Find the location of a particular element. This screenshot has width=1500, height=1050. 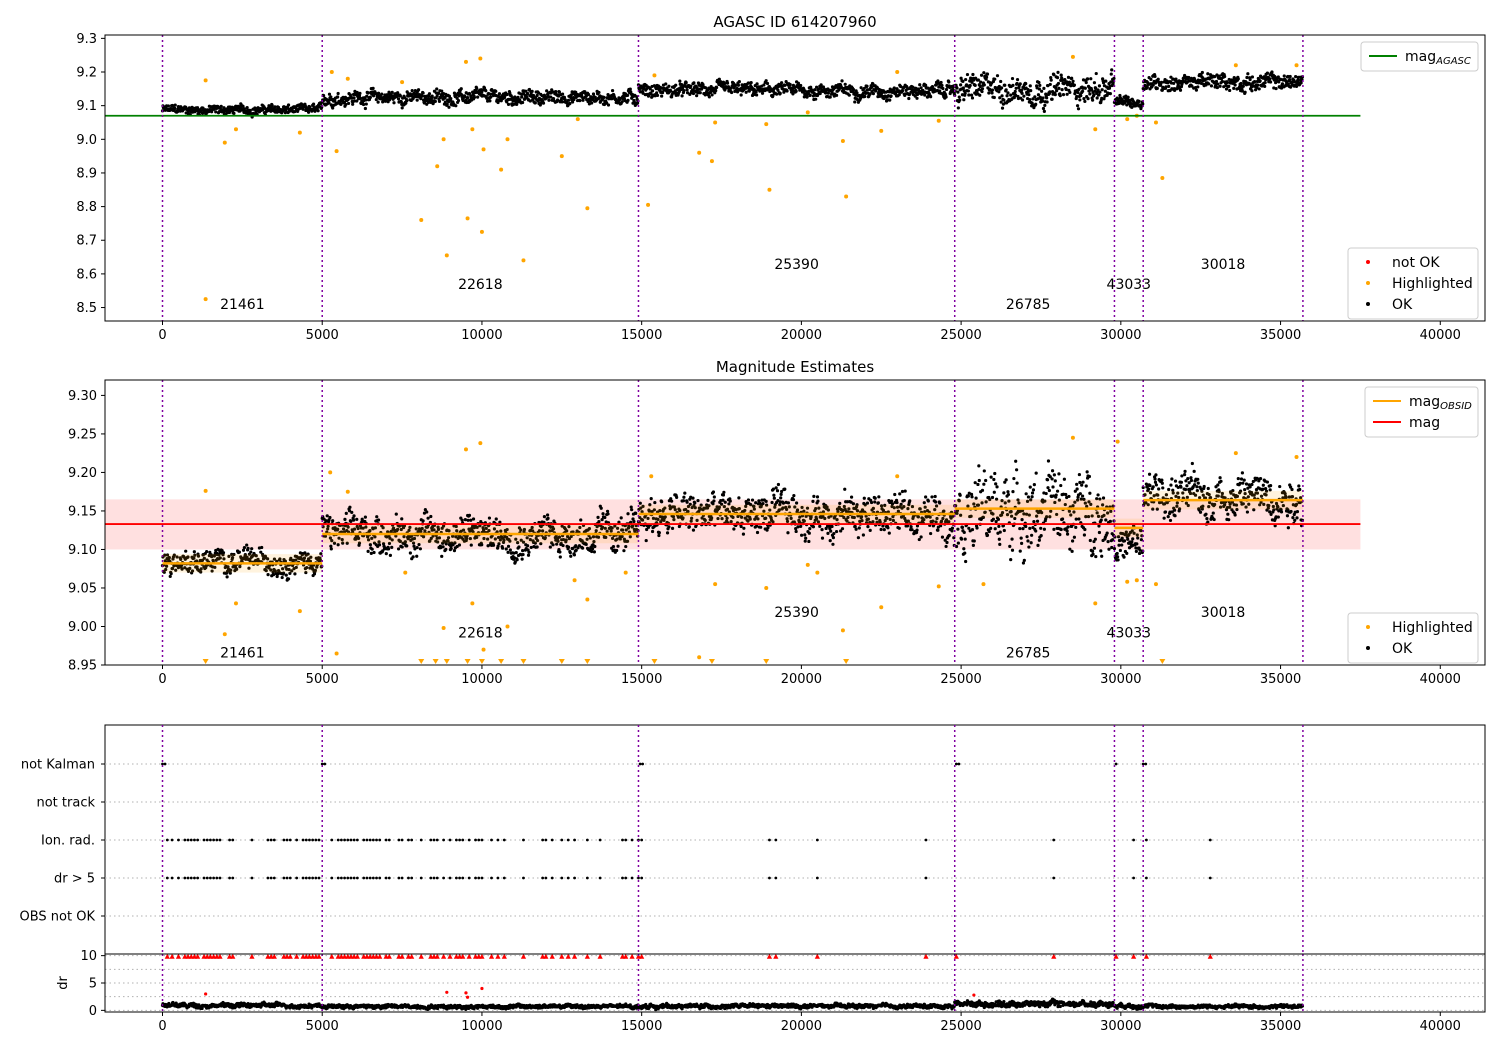

obsid-label: 43033 is located at coordinates (1129, 285).